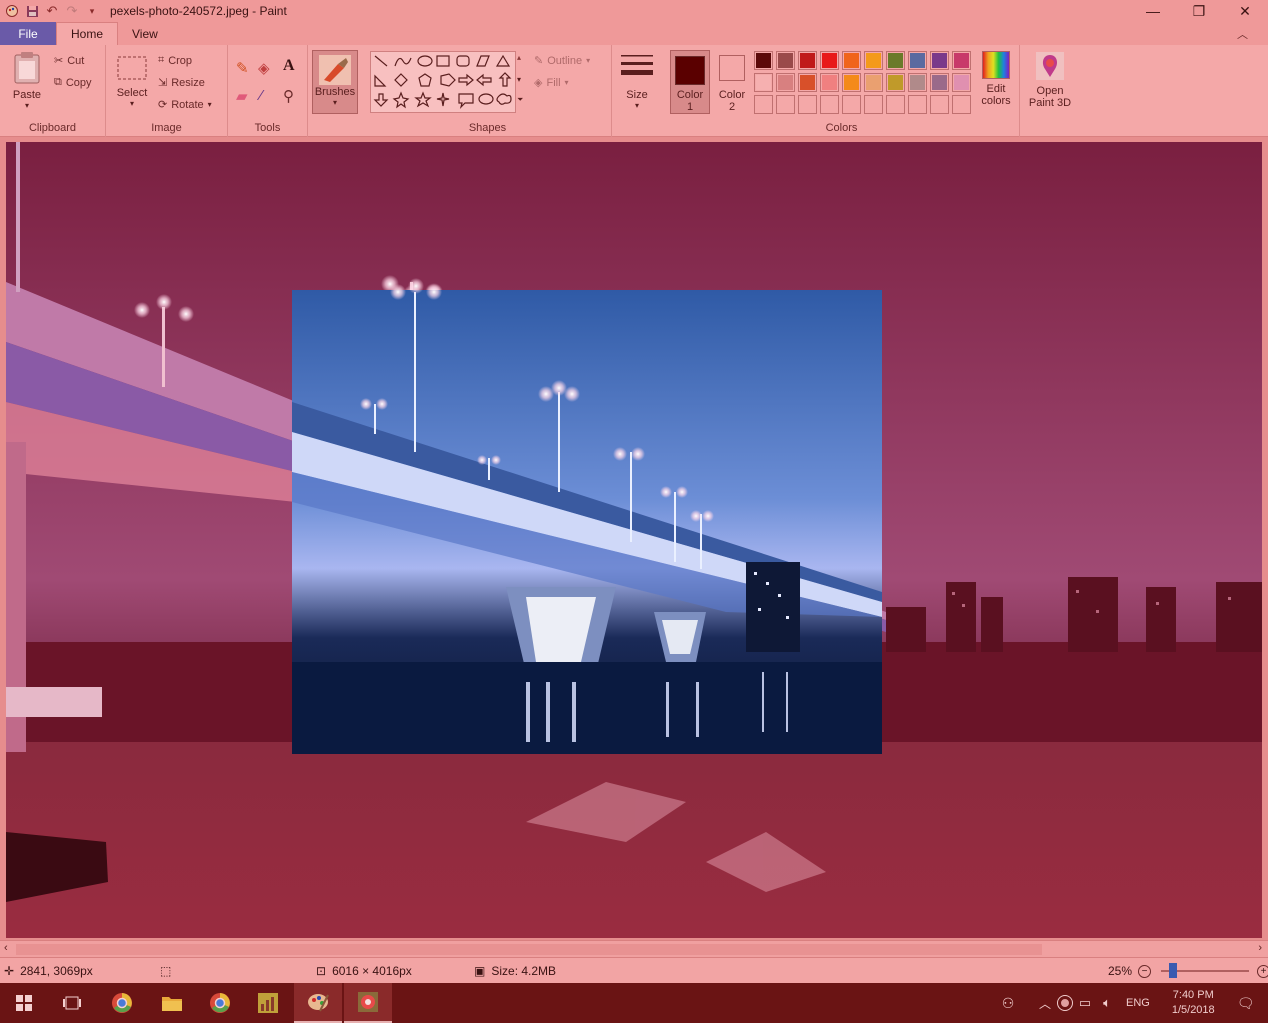 This screenshot has height=1023, width=1268. What do you see at coordinates (48, 971) in the screenshot?
I see `cursor-position: ✛ 2841, 3069px` at bounding box center [48, 971].